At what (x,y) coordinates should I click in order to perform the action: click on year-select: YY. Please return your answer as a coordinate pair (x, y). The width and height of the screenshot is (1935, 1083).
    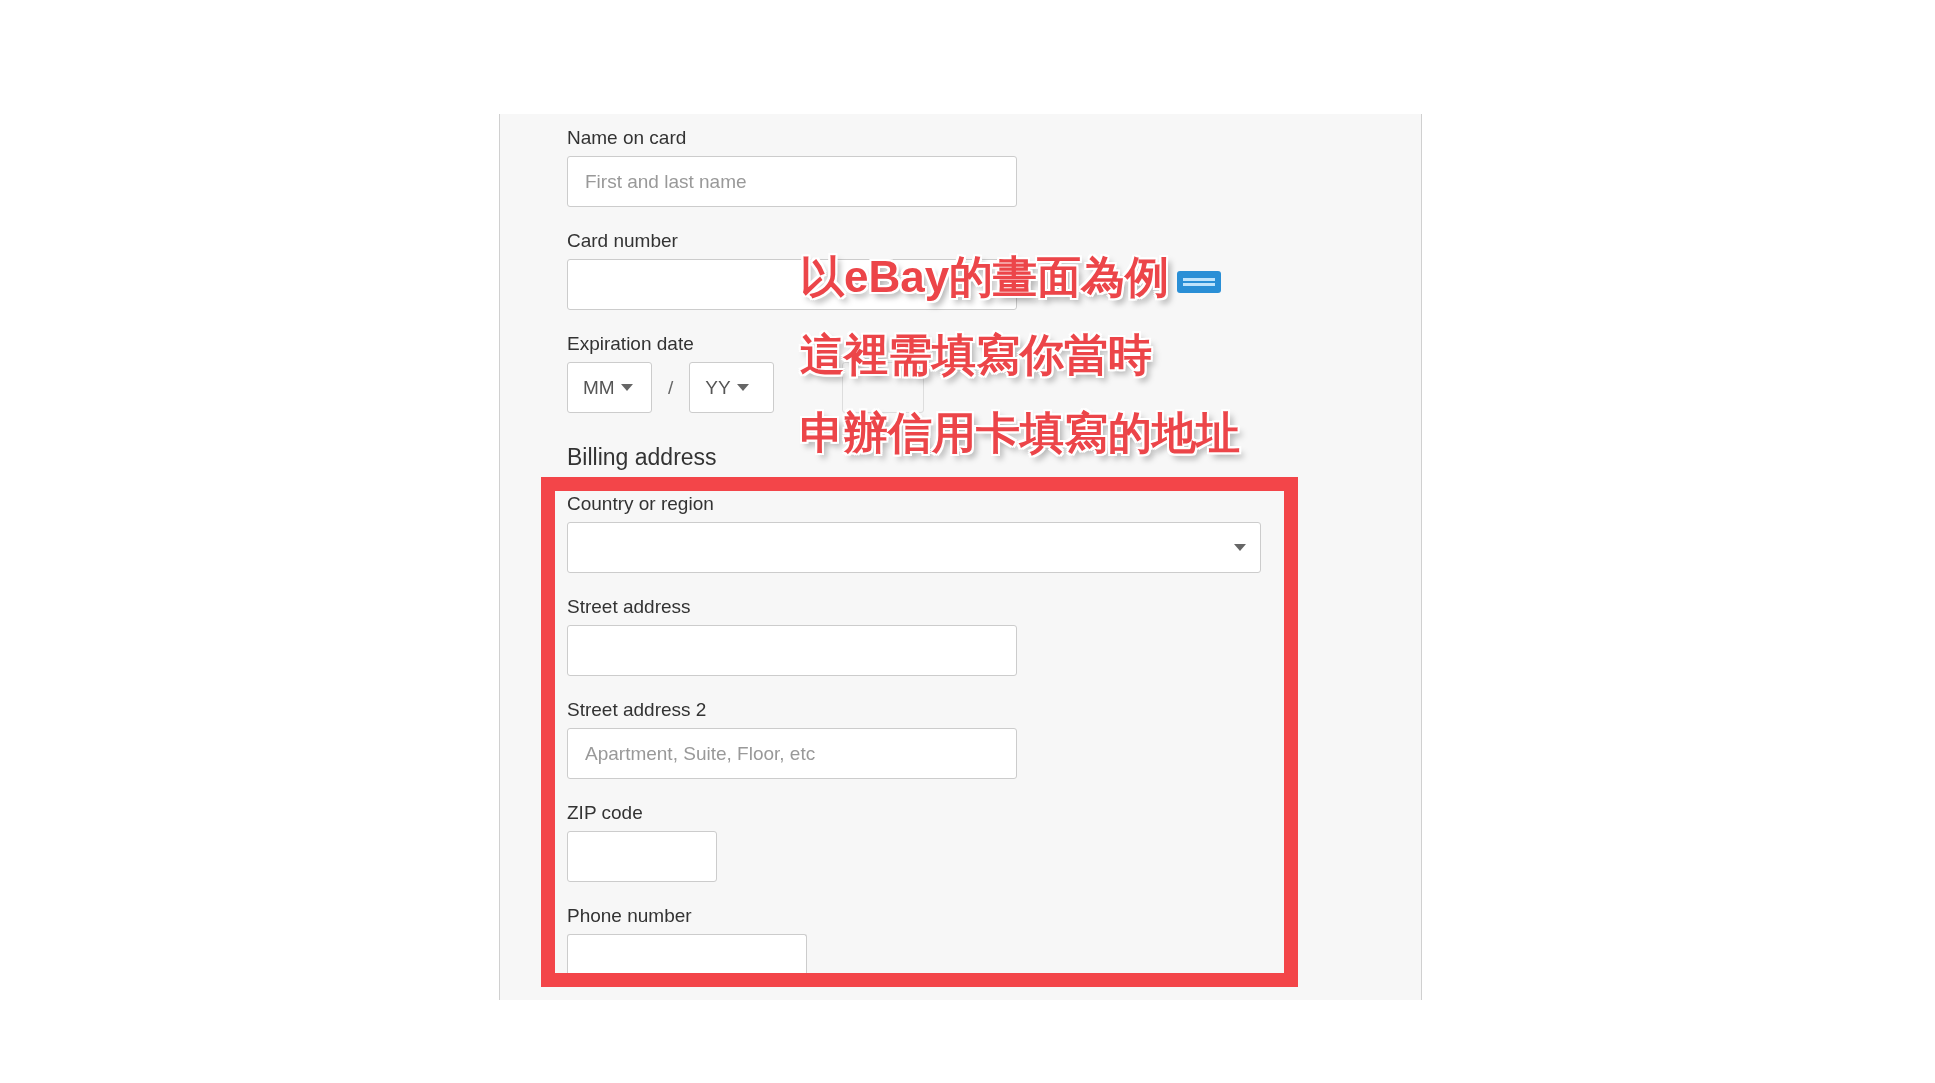
    Looking at the image, I should click on (732, 387).